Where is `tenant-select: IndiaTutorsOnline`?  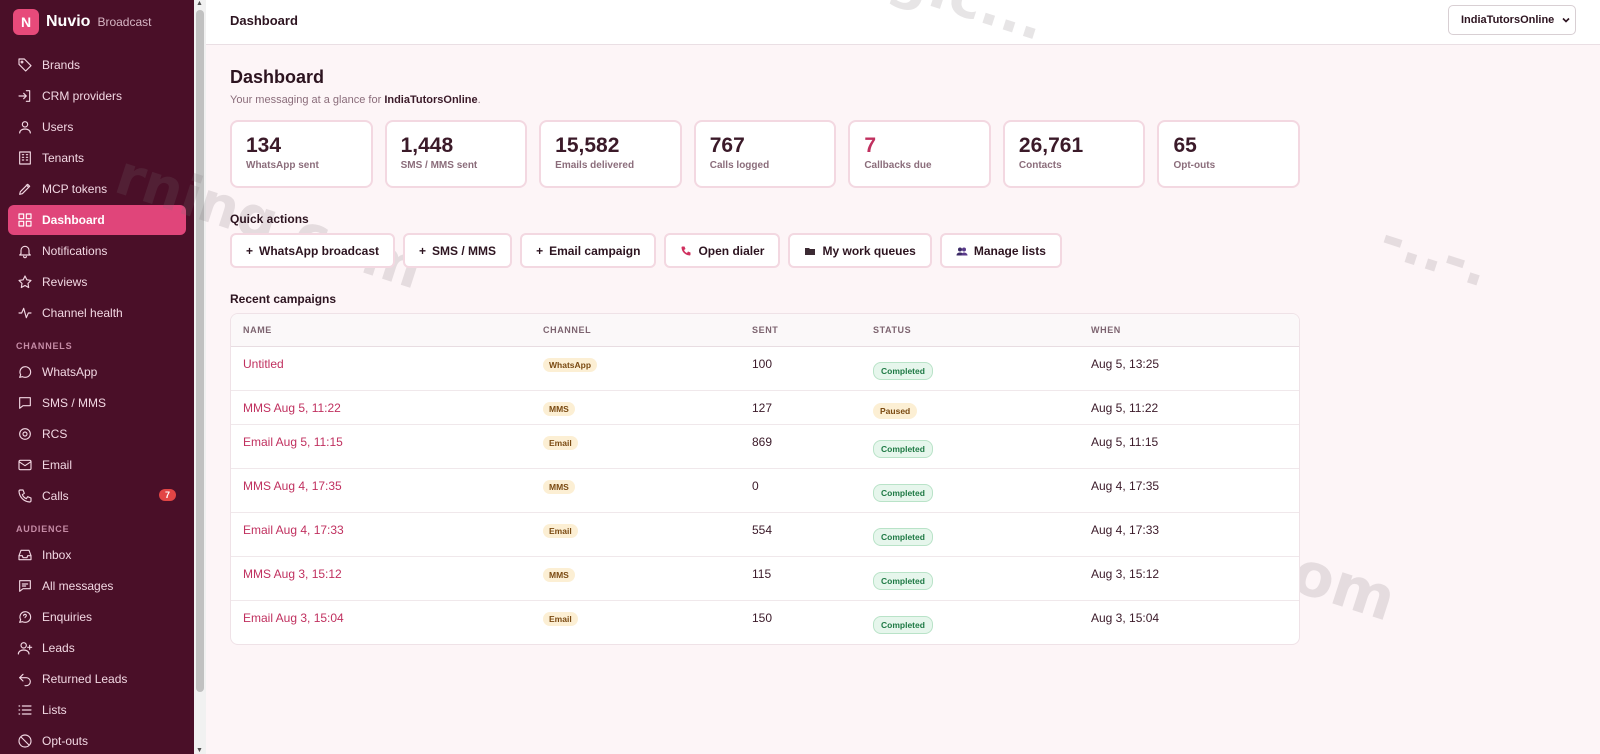 tenant-select: IndiaTutorsOnline is located at coordinates (1512, 20).